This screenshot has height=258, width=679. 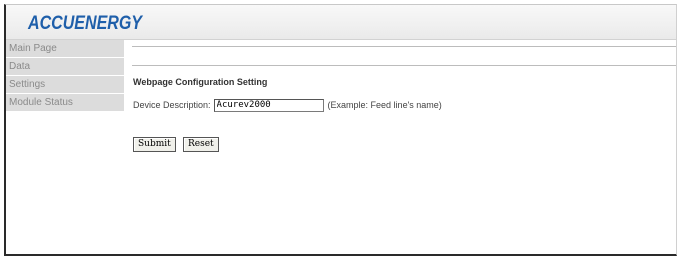 What do you see at coordinates (65, 67) in the screenshot?
I see `sidebar-item-data: Data` at bounding box center [65, 67].